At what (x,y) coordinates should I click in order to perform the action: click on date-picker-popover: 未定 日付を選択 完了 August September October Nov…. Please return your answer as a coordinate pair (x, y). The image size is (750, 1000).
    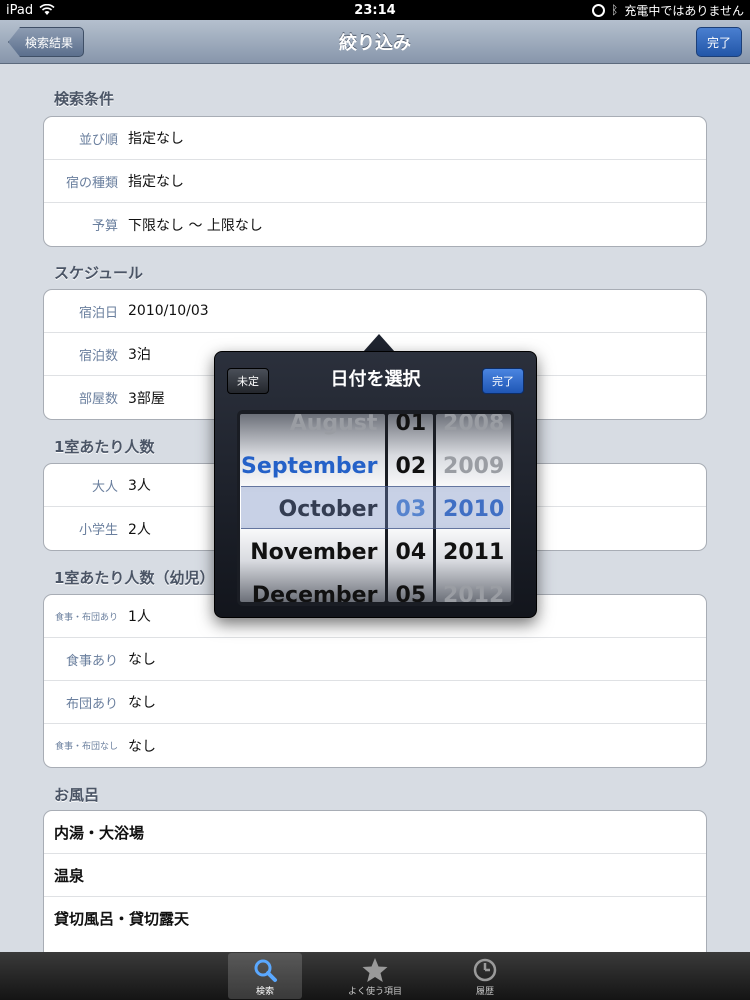
    Looking at the image, I should click on (375, 484).